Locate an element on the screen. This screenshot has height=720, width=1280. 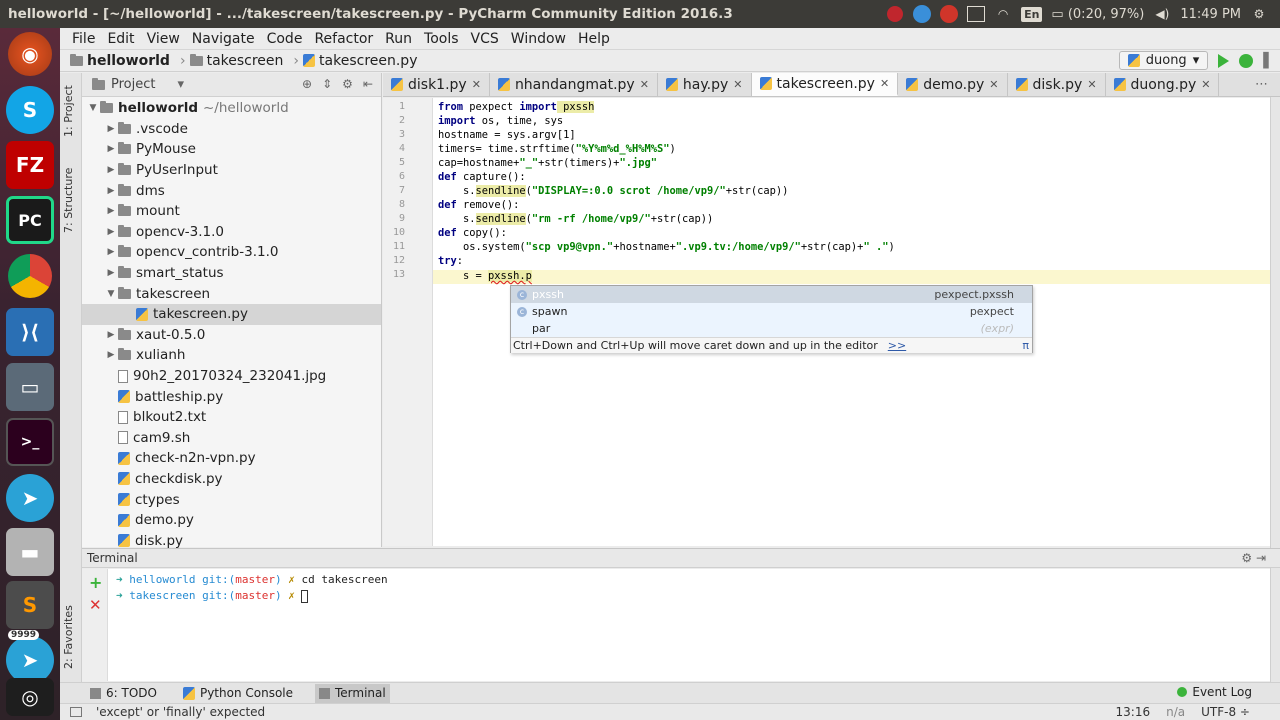
tree-item: cam9.sh is located at coordinates (231, 438).